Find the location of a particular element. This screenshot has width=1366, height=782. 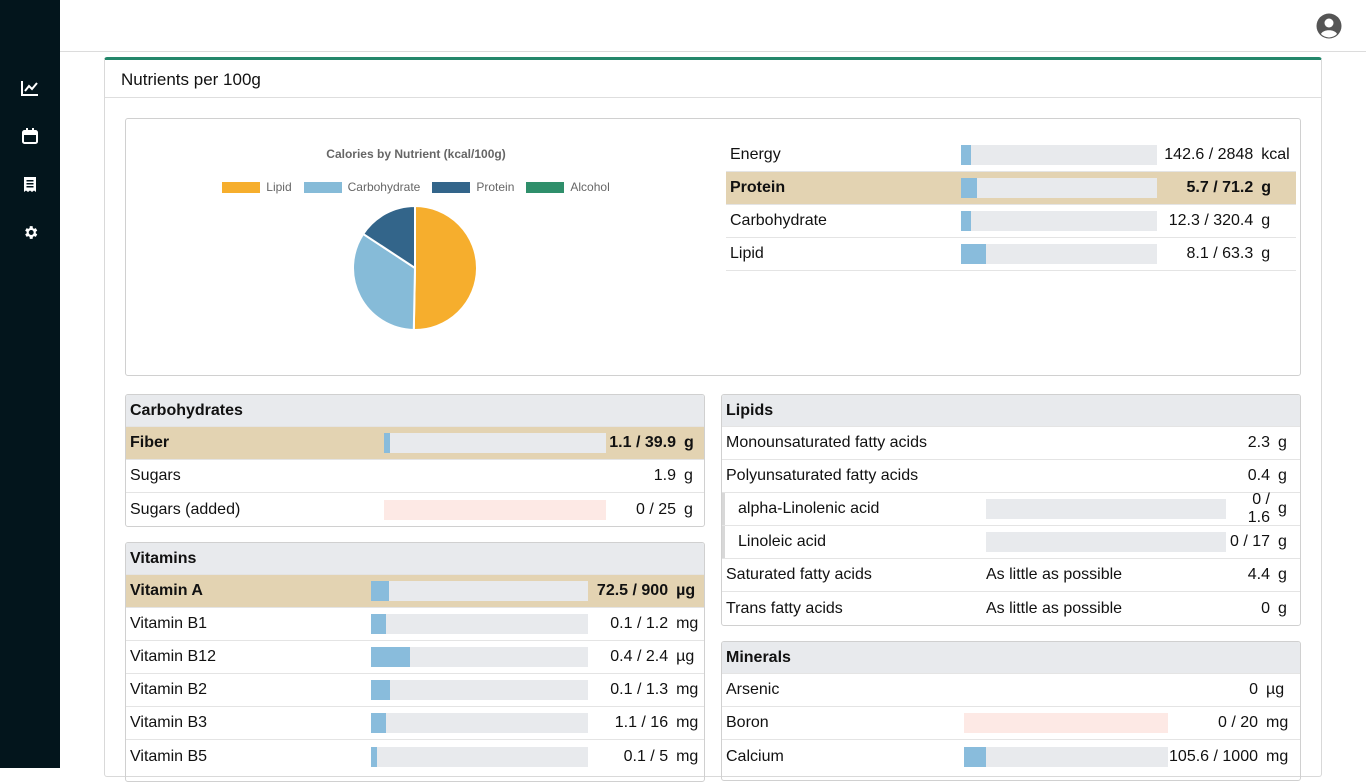

nutrient-name: Calcium is located at coordinates (755, 756).